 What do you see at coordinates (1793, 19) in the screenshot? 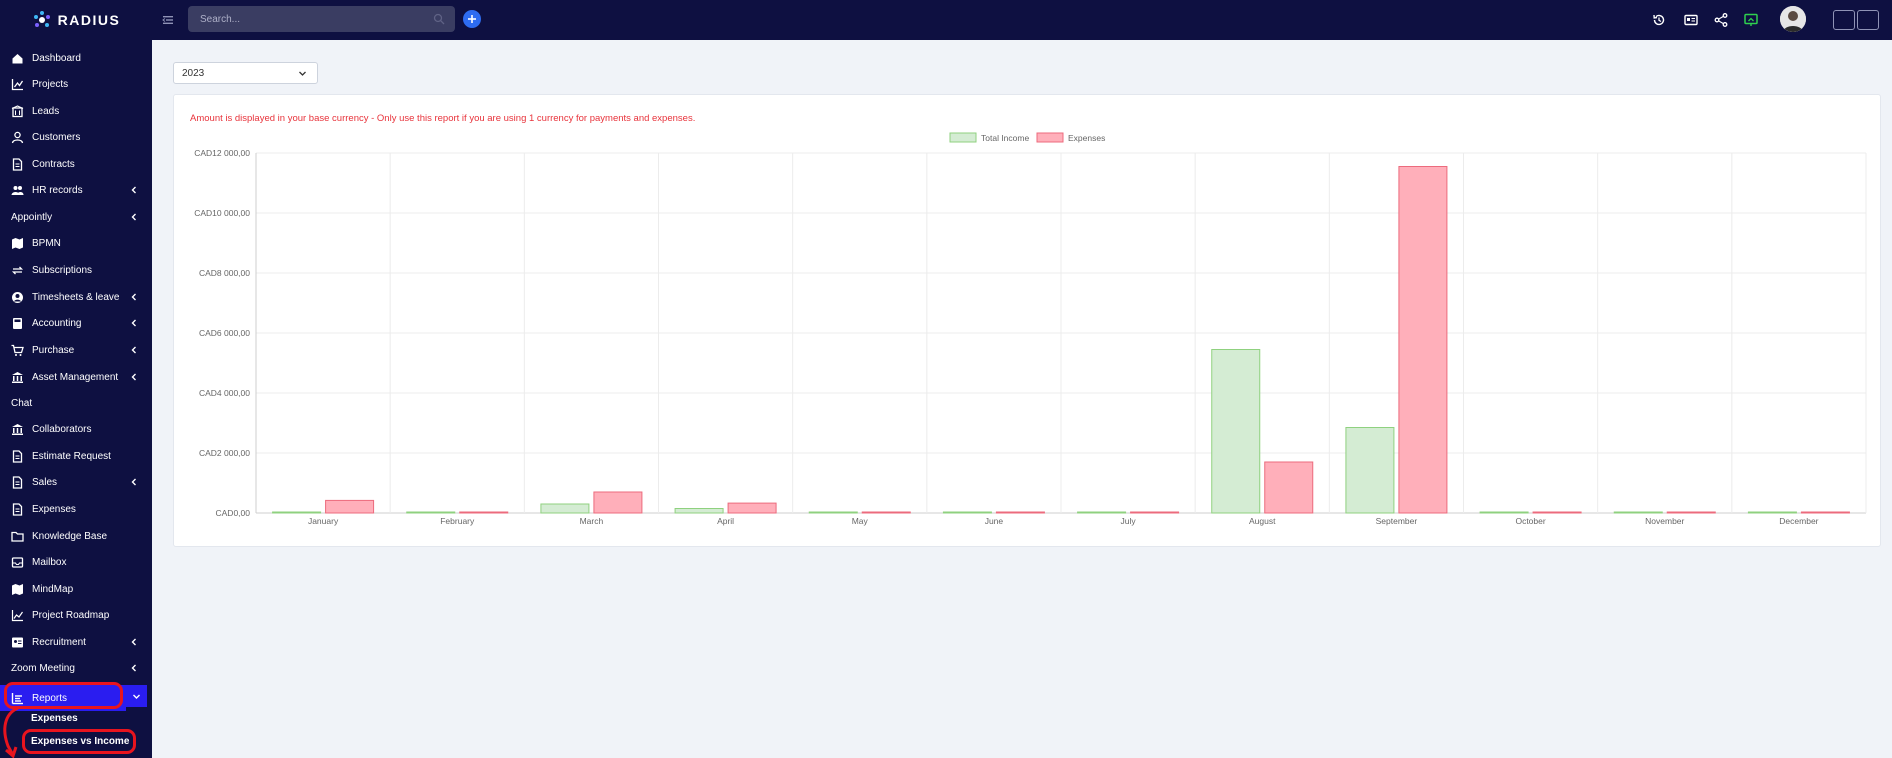
I see `user-avatar` at bounding box center [1793, 19].